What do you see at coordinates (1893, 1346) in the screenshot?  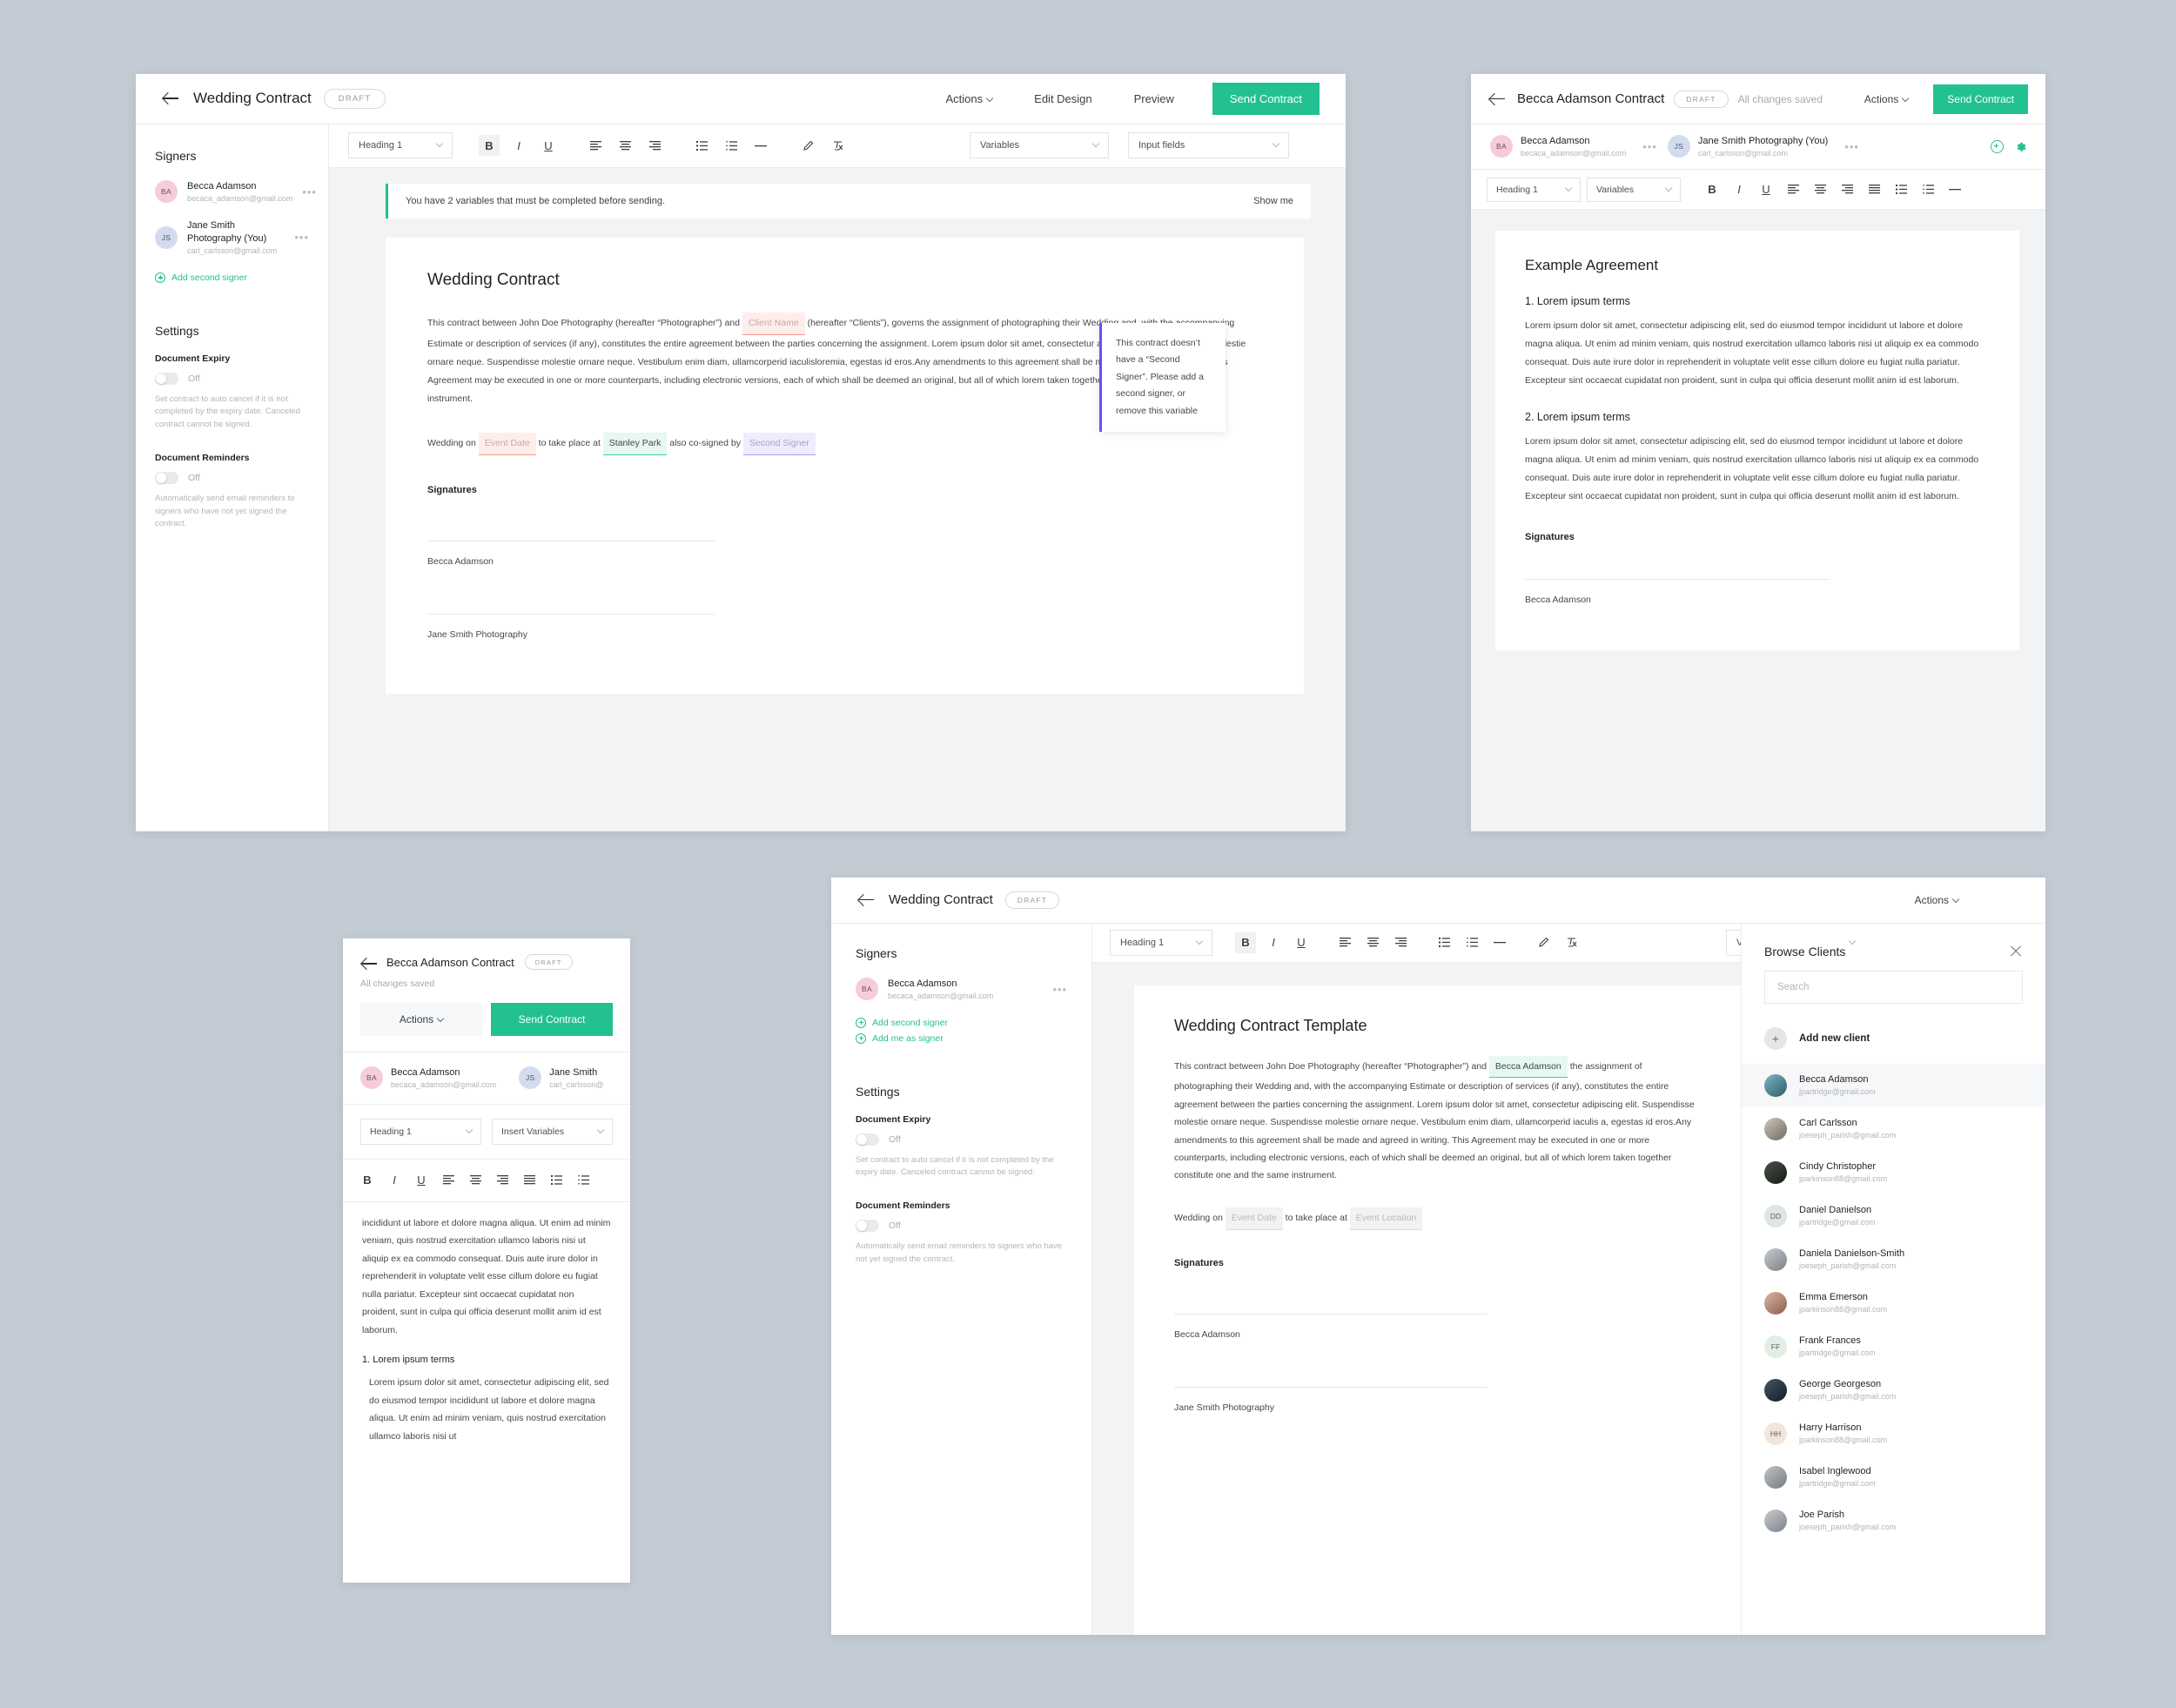 I see `client-list-item: FF Frank Frances jpartridge@gmail.com` at bounding box center [1893, 1346].